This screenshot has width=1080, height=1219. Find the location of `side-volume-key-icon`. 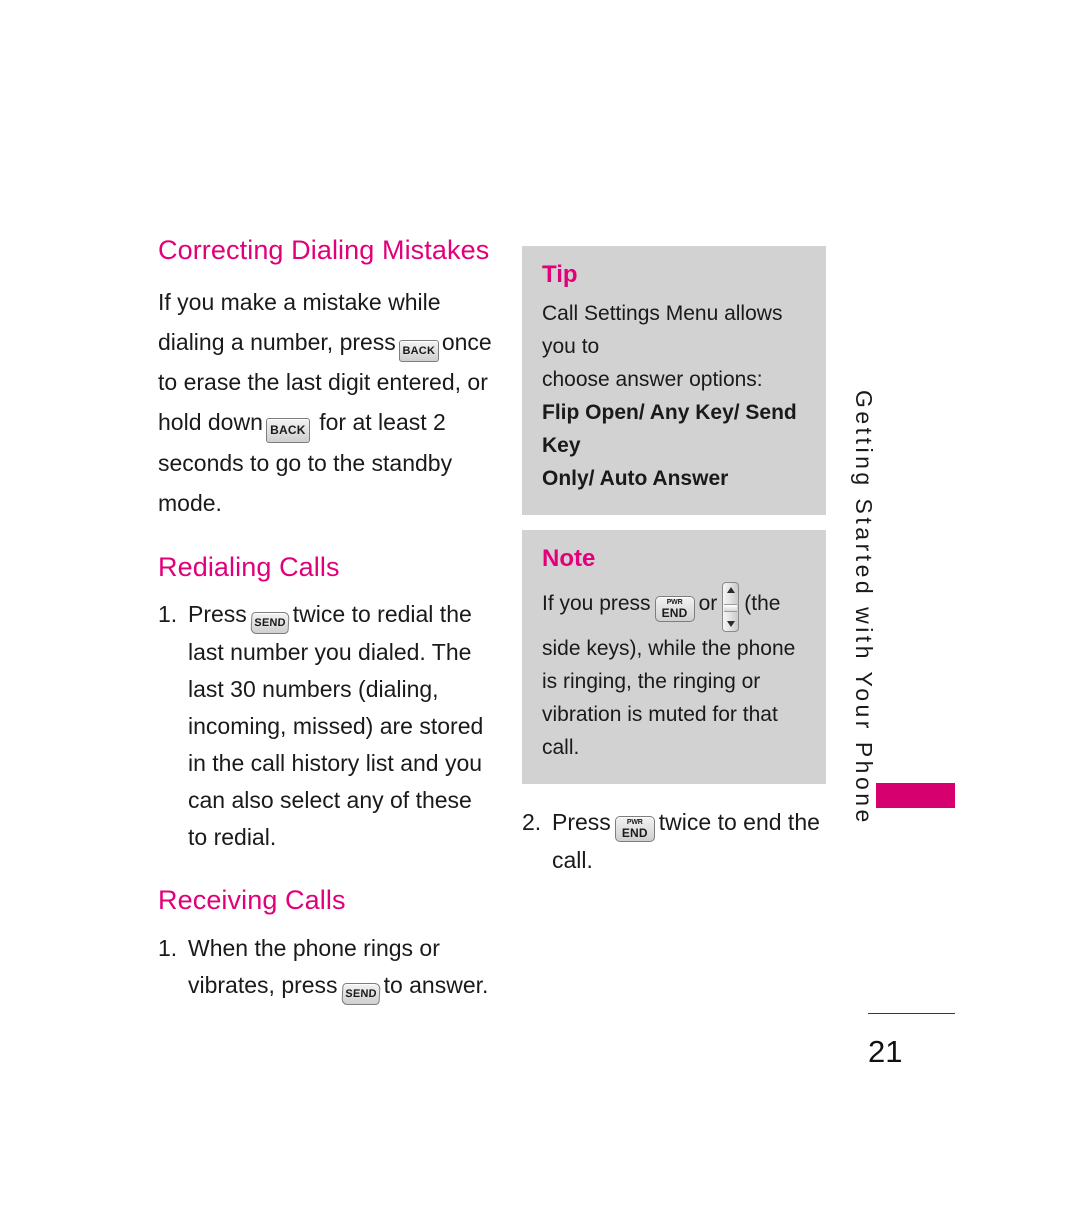

side-volume-key-icon is located at coordinates (731, 606).